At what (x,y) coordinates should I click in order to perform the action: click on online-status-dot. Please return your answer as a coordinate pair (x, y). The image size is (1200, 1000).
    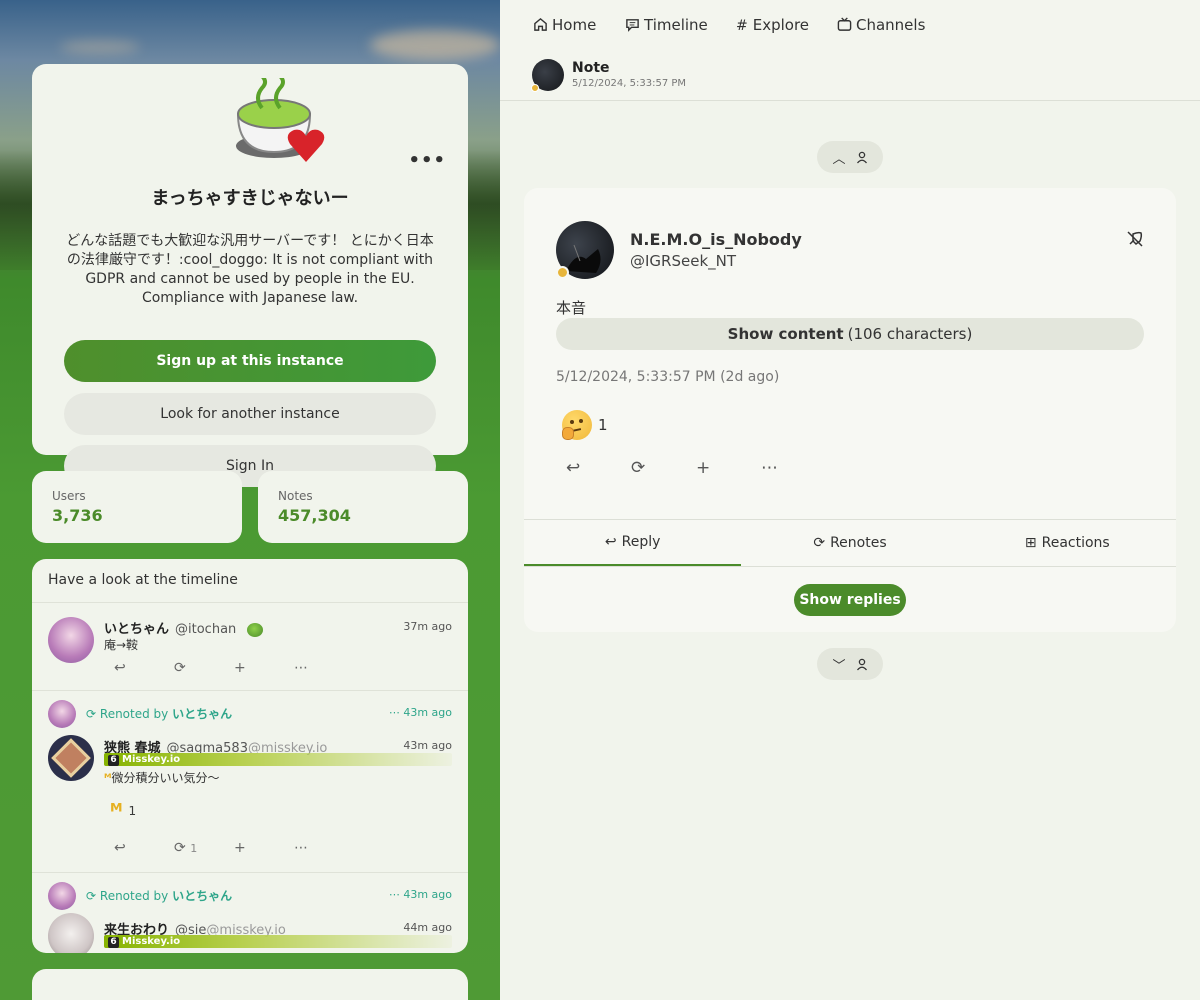
    Looking at the image, I should click on (562, 272).